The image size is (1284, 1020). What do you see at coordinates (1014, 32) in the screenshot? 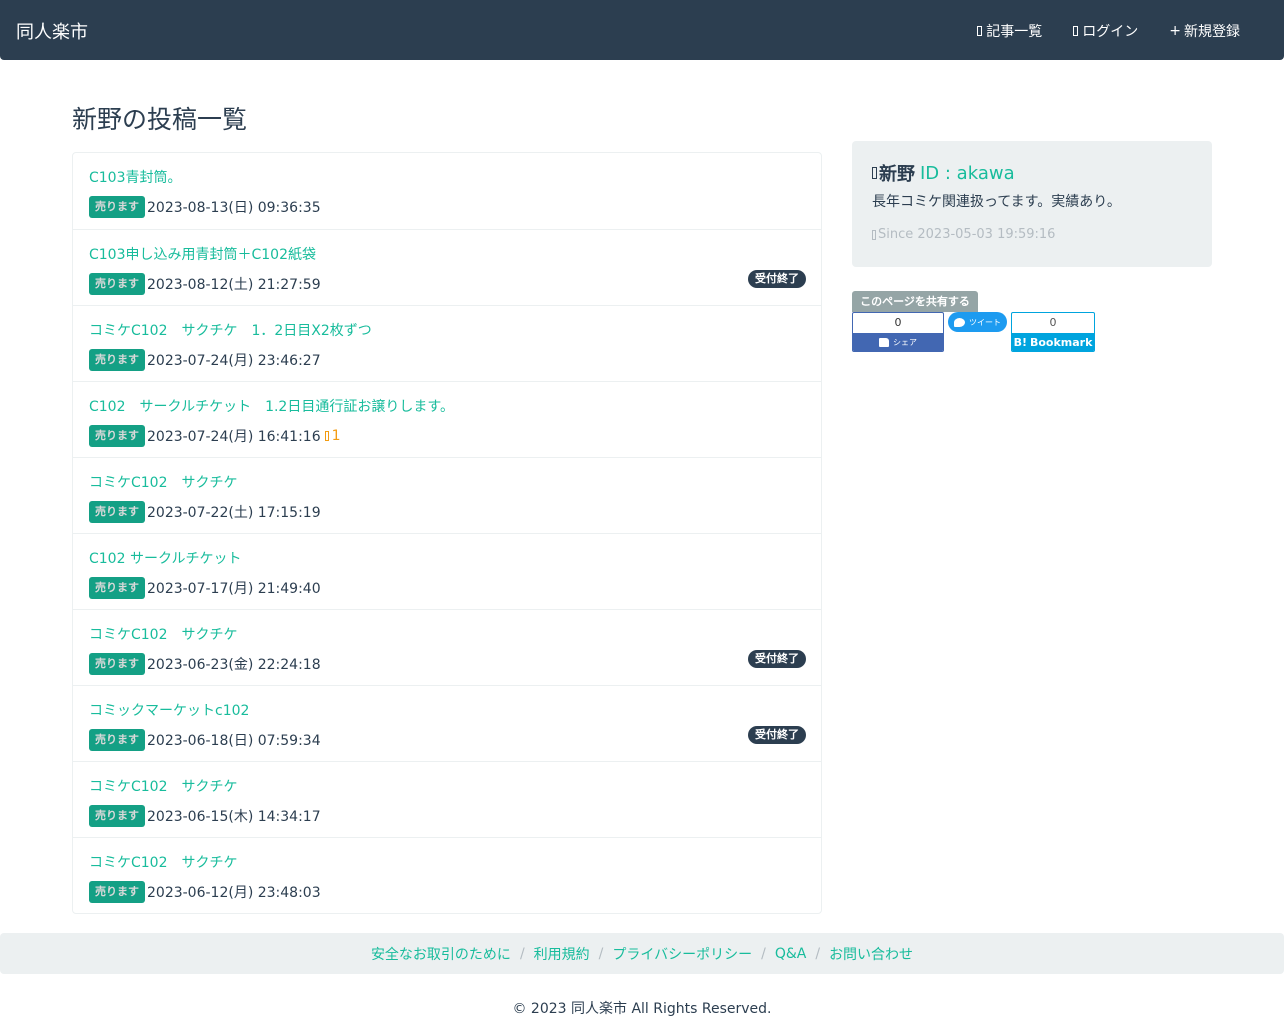
I see `nav-link-label: 記事一覧` at bounding box center [1014, 32].